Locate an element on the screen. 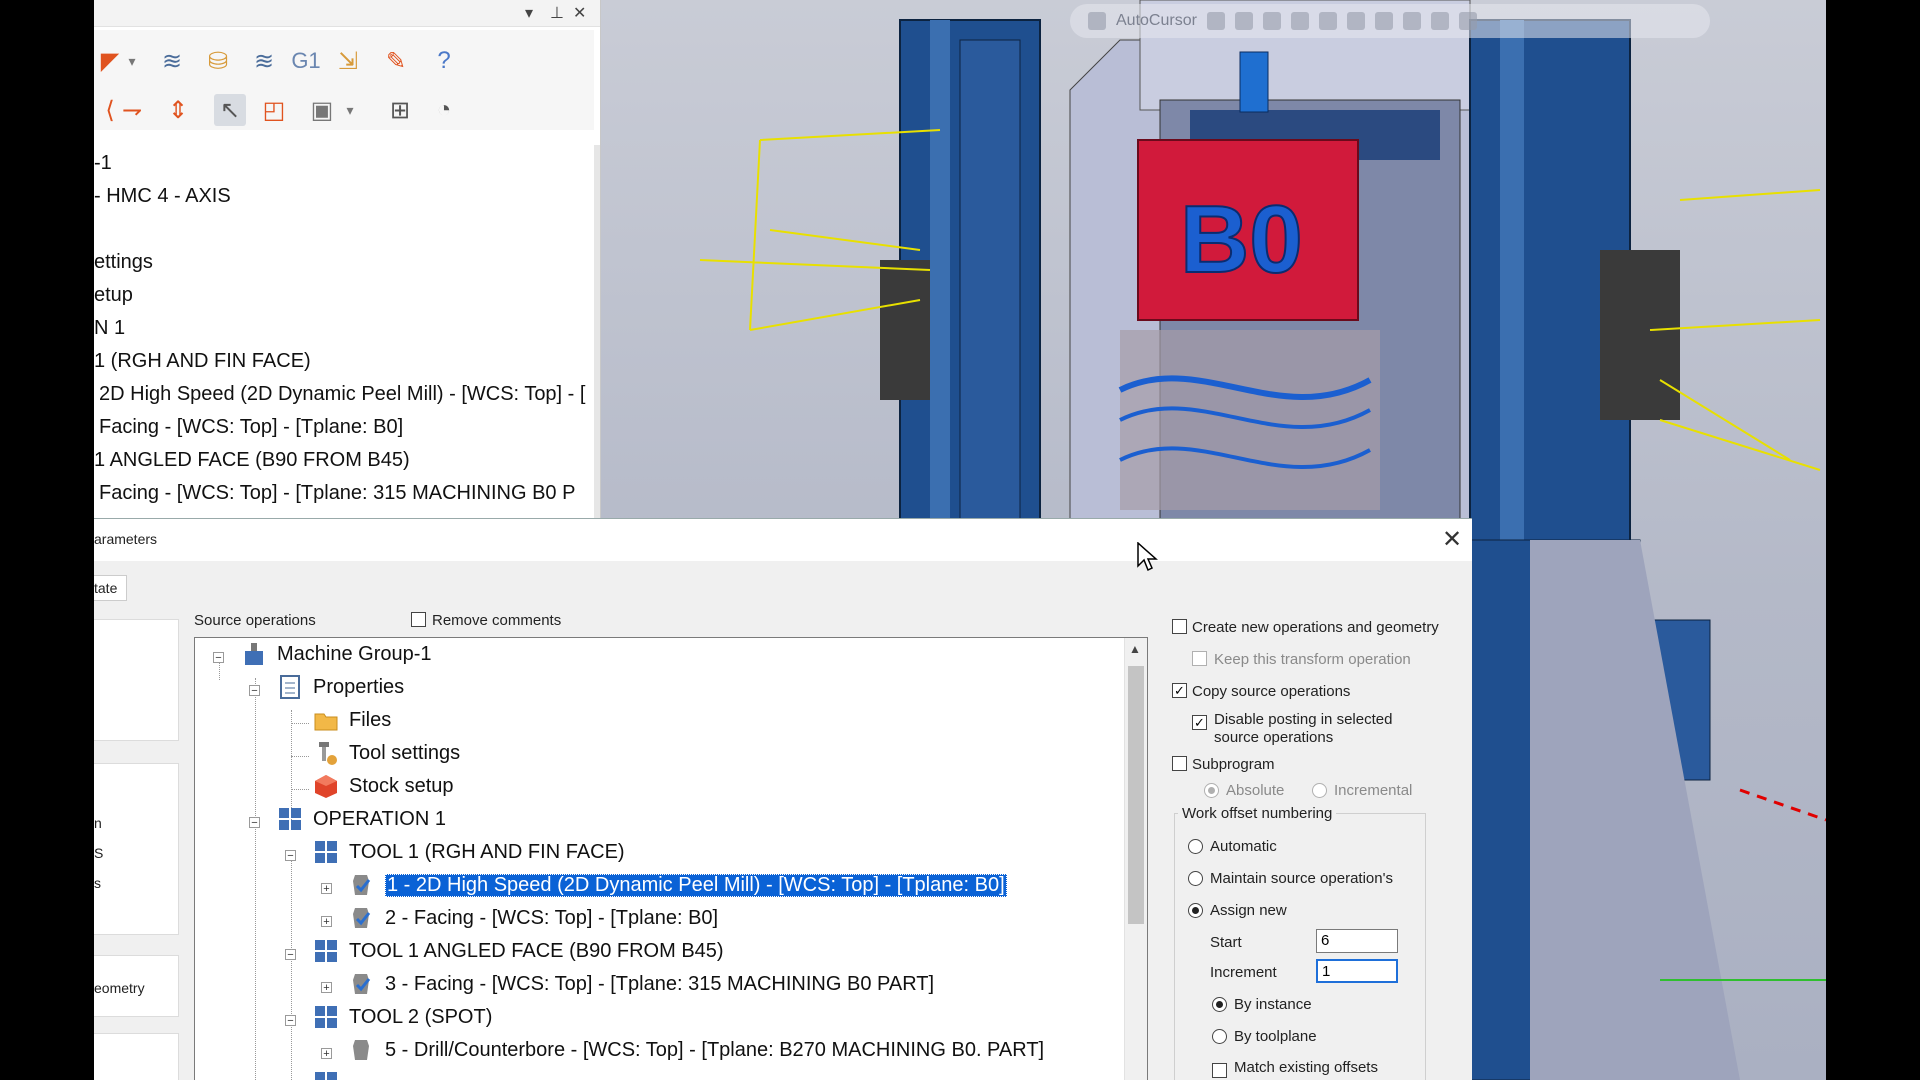 The image size is (1920, 1080). automatic-label: Automatic is located at coordinates (1243, 846).